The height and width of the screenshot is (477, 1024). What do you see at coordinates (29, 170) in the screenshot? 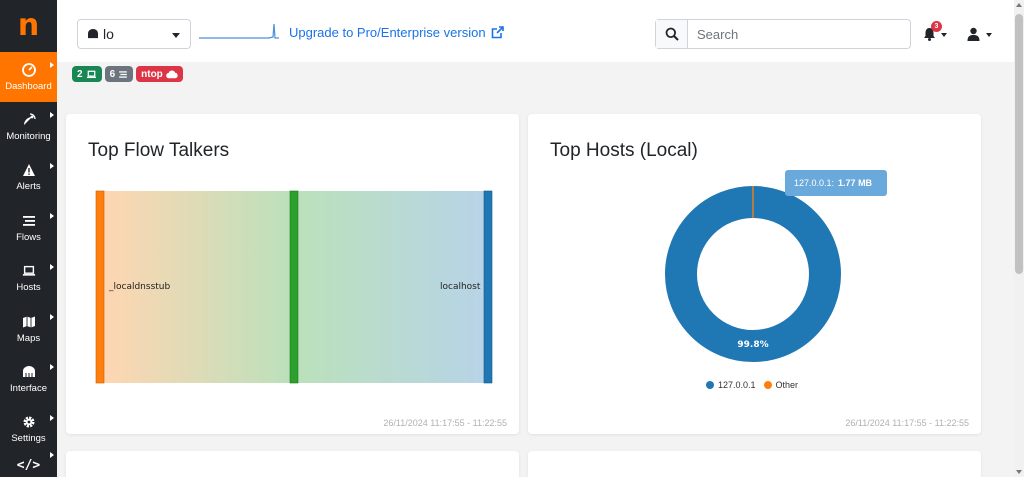
I see `warning-triangle-icon` at bounding box center [29, 170].